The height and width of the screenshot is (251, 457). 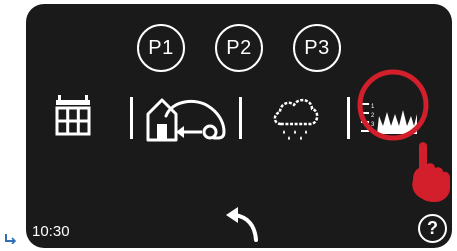 I want to click on clock-time: 10:30, so click(x=51, y=231).